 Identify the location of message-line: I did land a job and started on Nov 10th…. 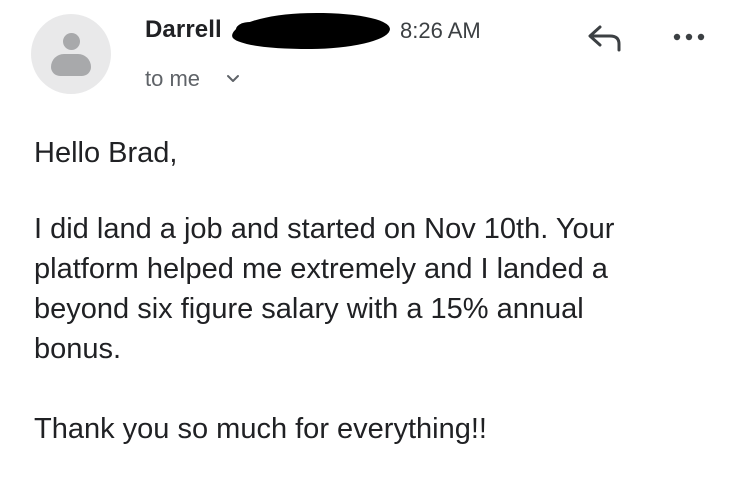
(324, 229).